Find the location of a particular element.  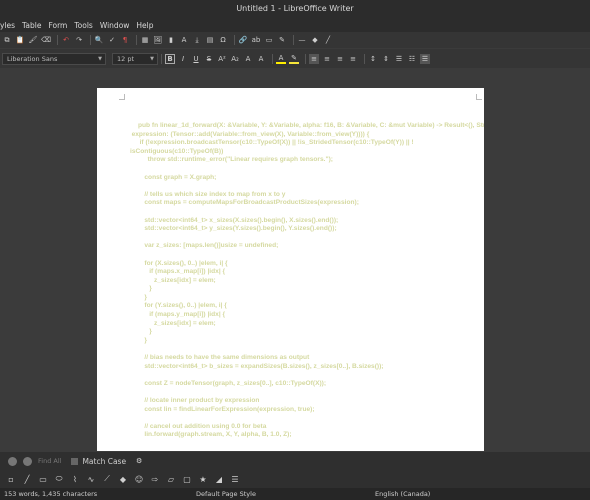

align-center-icon: ≡ is located at coordinates (327, 59).